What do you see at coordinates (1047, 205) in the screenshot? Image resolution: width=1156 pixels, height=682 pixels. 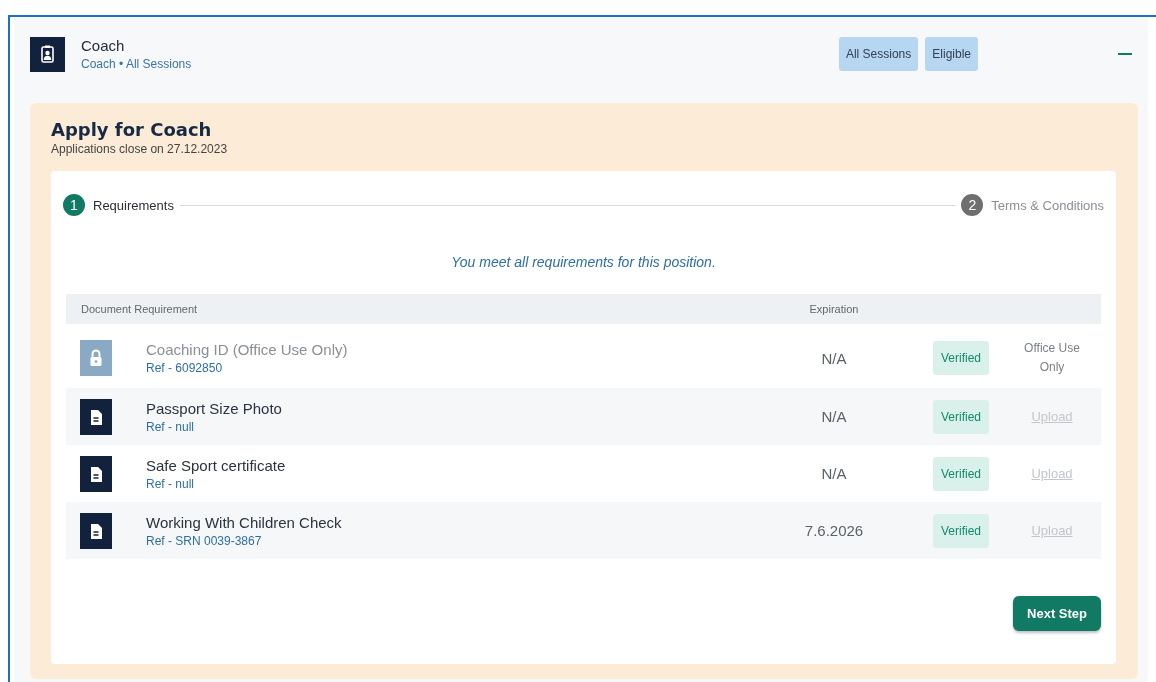 I see `step-label: Terms & Conditions` at bounding box center [1047, 205].